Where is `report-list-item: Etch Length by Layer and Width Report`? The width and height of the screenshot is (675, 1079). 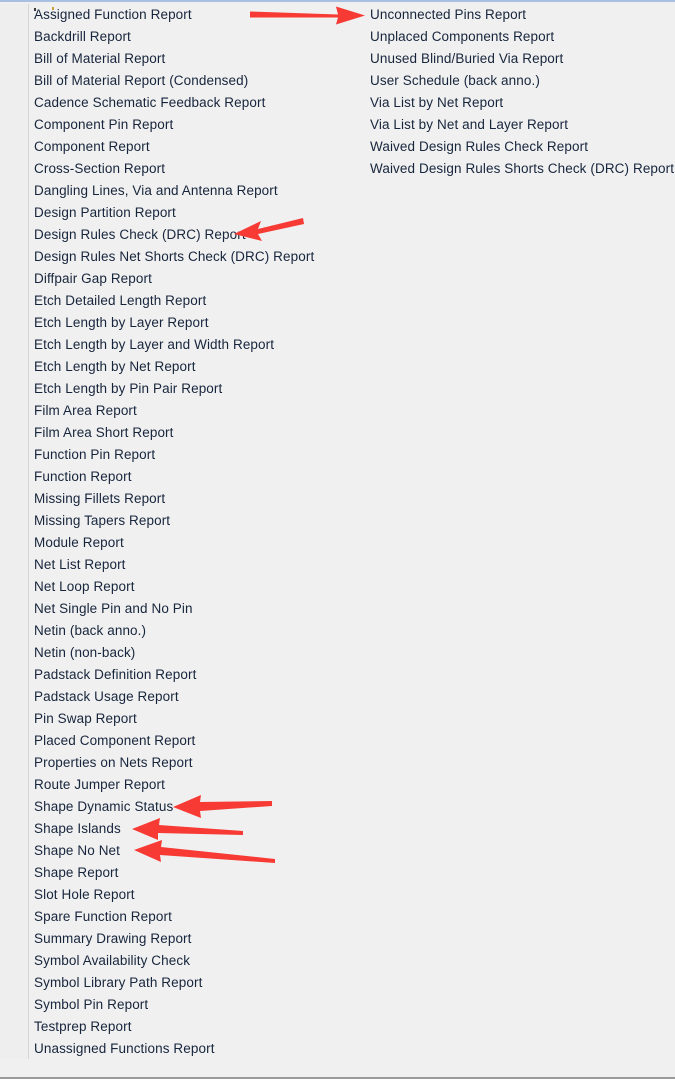
report-list-item: Etch Length by Layer and Width Report is located at coordinates (199, 345).